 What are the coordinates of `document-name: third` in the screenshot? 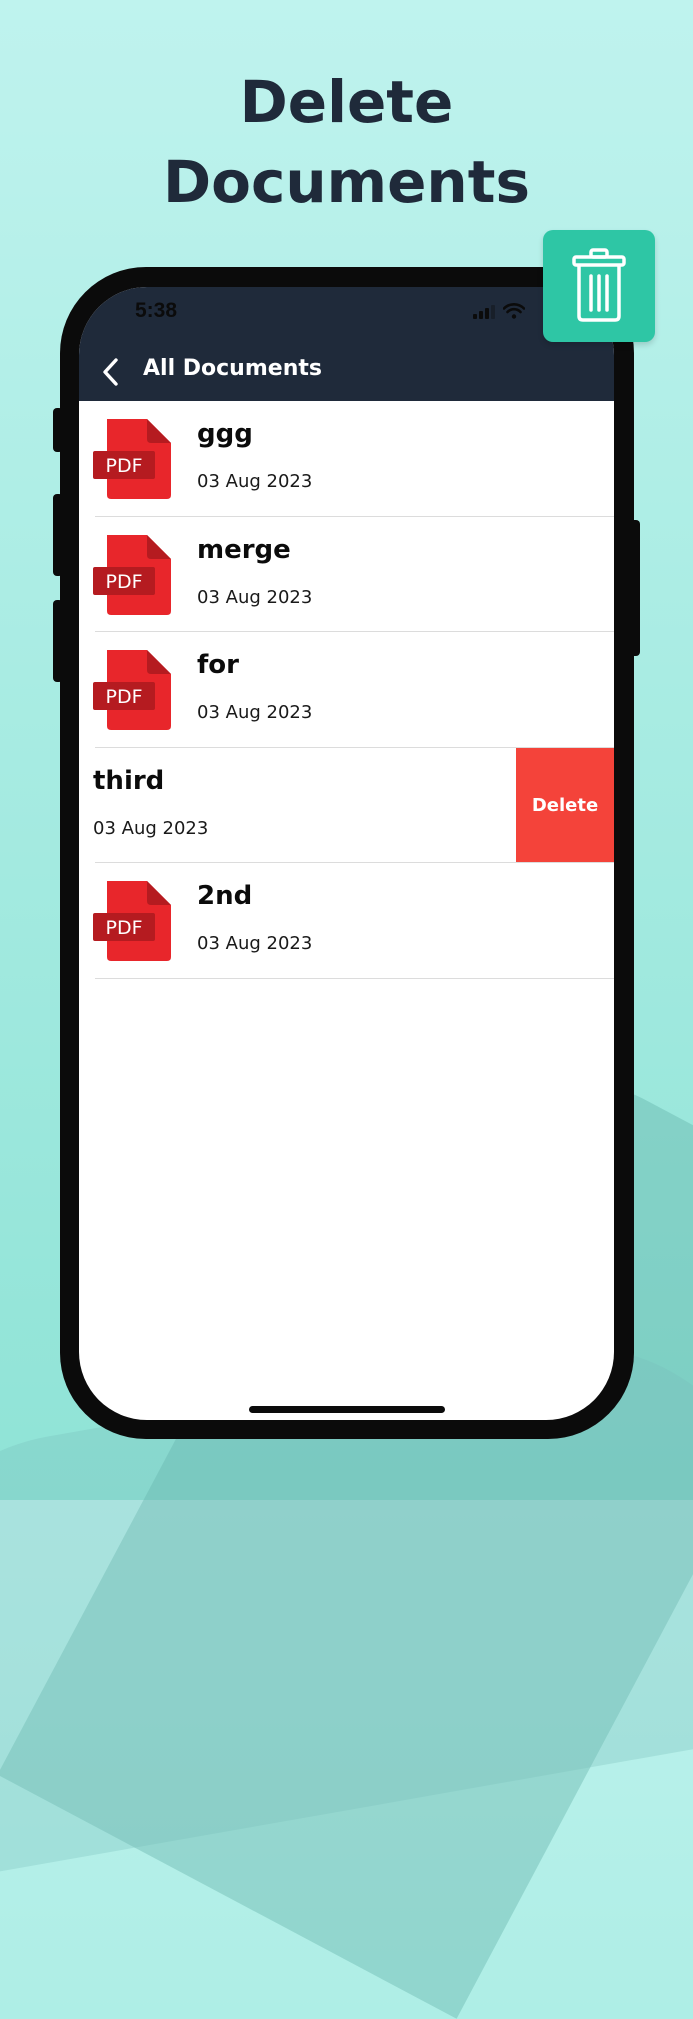 It's located at (129, 780).